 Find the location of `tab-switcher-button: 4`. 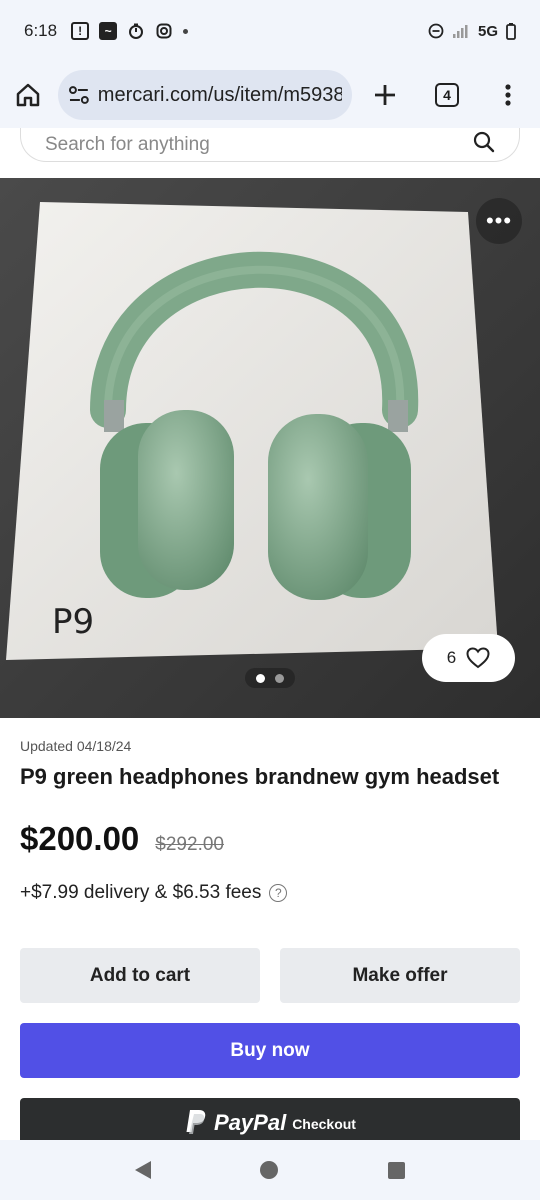

tab-switcher-button: 4 is located at coordinates (447, 95).